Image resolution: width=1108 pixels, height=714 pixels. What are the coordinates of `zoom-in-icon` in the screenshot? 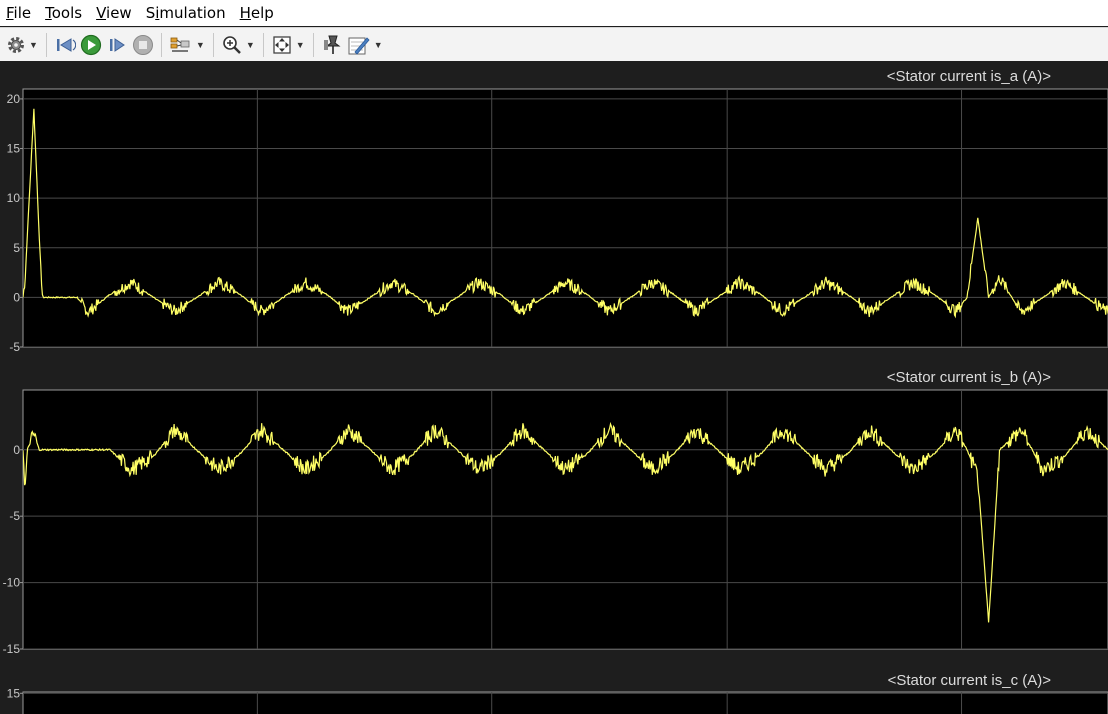 It's located at (232, 44).